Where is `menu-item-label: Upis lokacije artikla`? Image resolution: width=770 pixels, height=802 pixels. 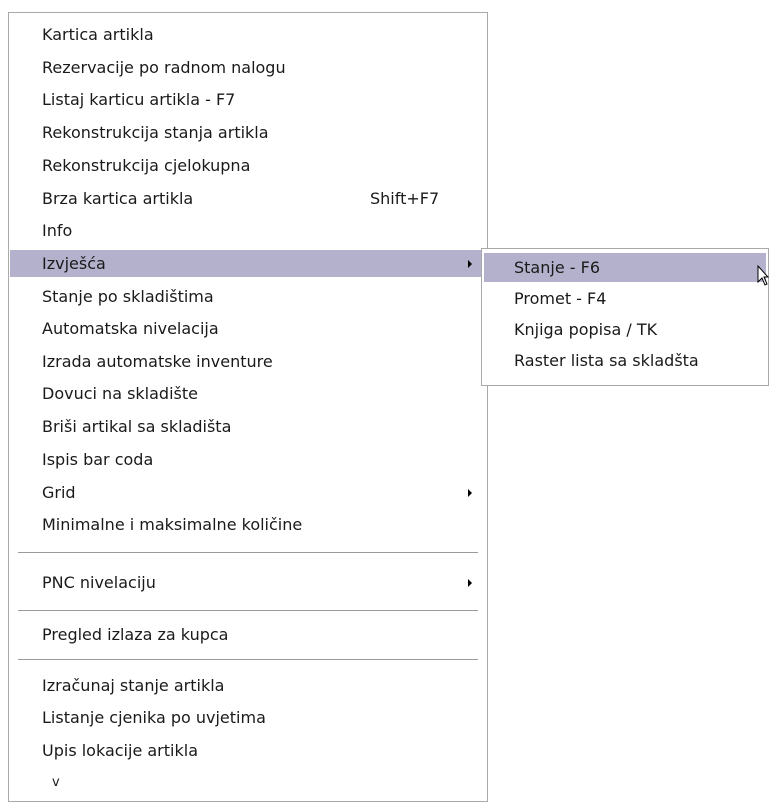
menu-item-label: Upis lokacije artikla is located at coordinates (120, 750).